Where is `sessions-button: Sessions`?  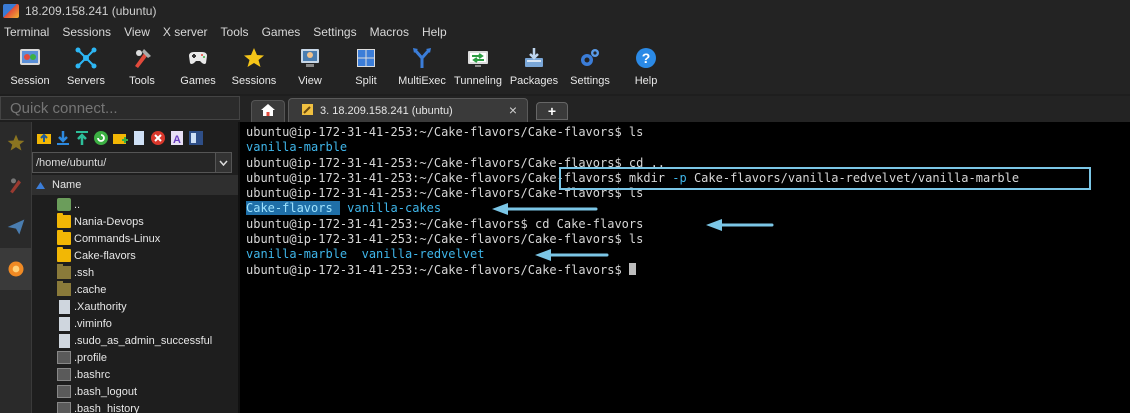 sessions-button: Sessions is located at coordinates (254, 64).